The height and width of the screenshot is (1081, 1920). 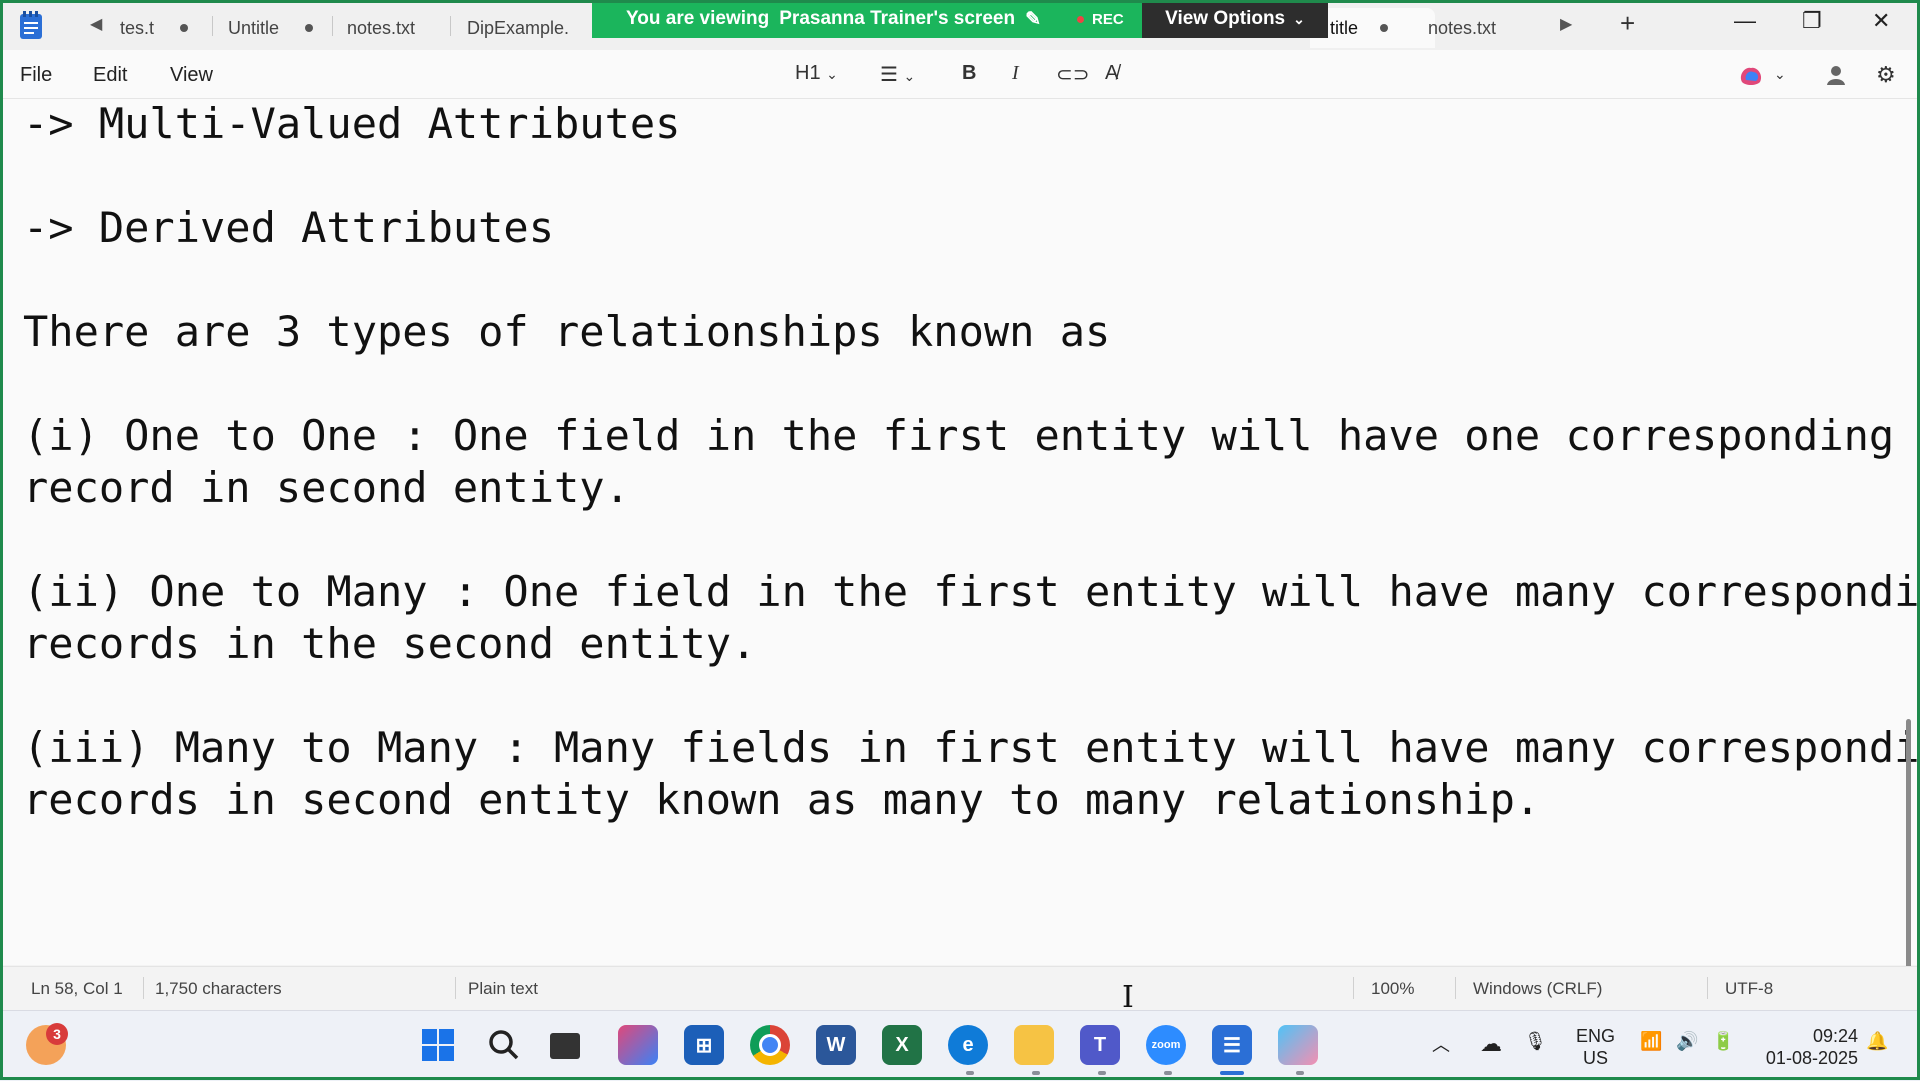 I want to click on tab-6: notes.txt, so click(x=1462, y=28).